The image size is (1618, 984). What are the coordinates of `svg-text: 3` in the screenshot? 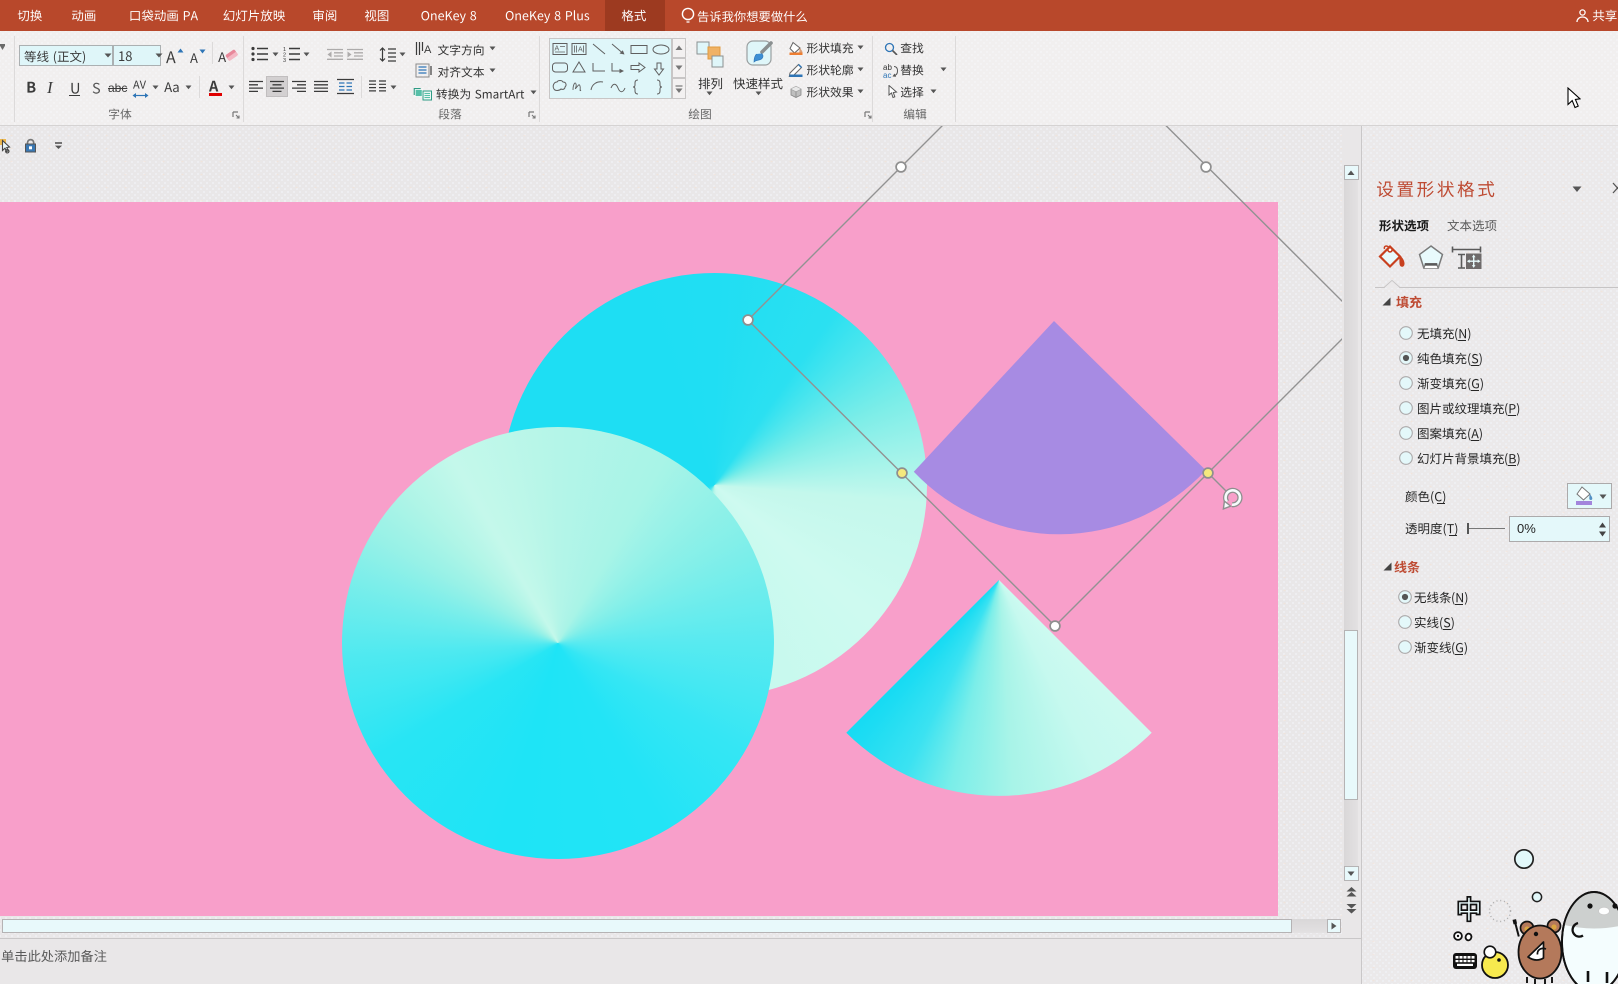 It's located at (284, 60).